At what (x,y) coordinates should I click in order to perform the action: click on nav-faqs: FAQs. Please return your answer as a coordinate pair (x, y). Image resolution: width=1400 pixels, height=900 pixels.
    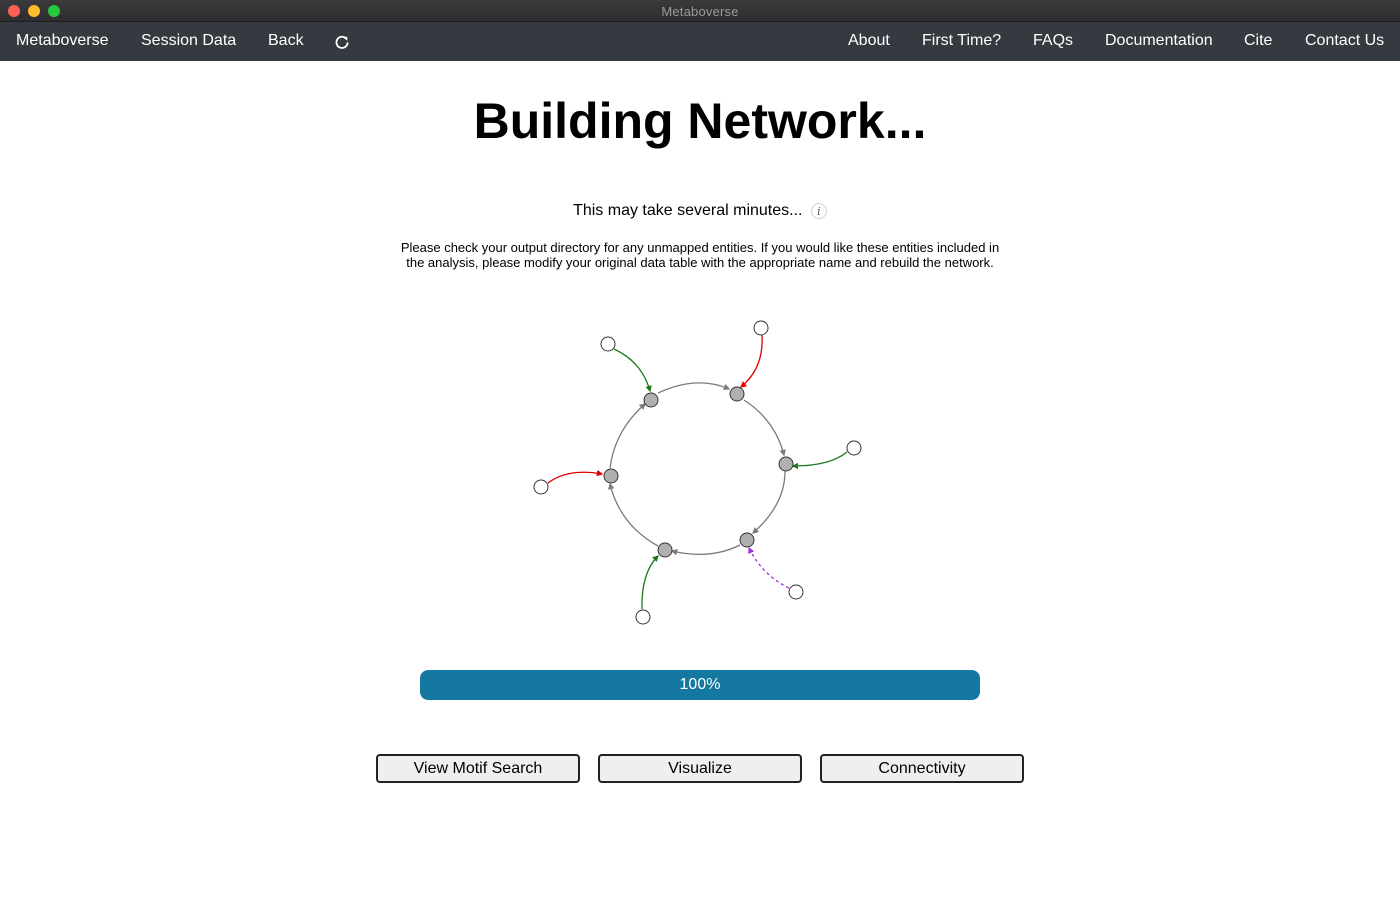
    Looking at the image, I should click on (1053, 41).